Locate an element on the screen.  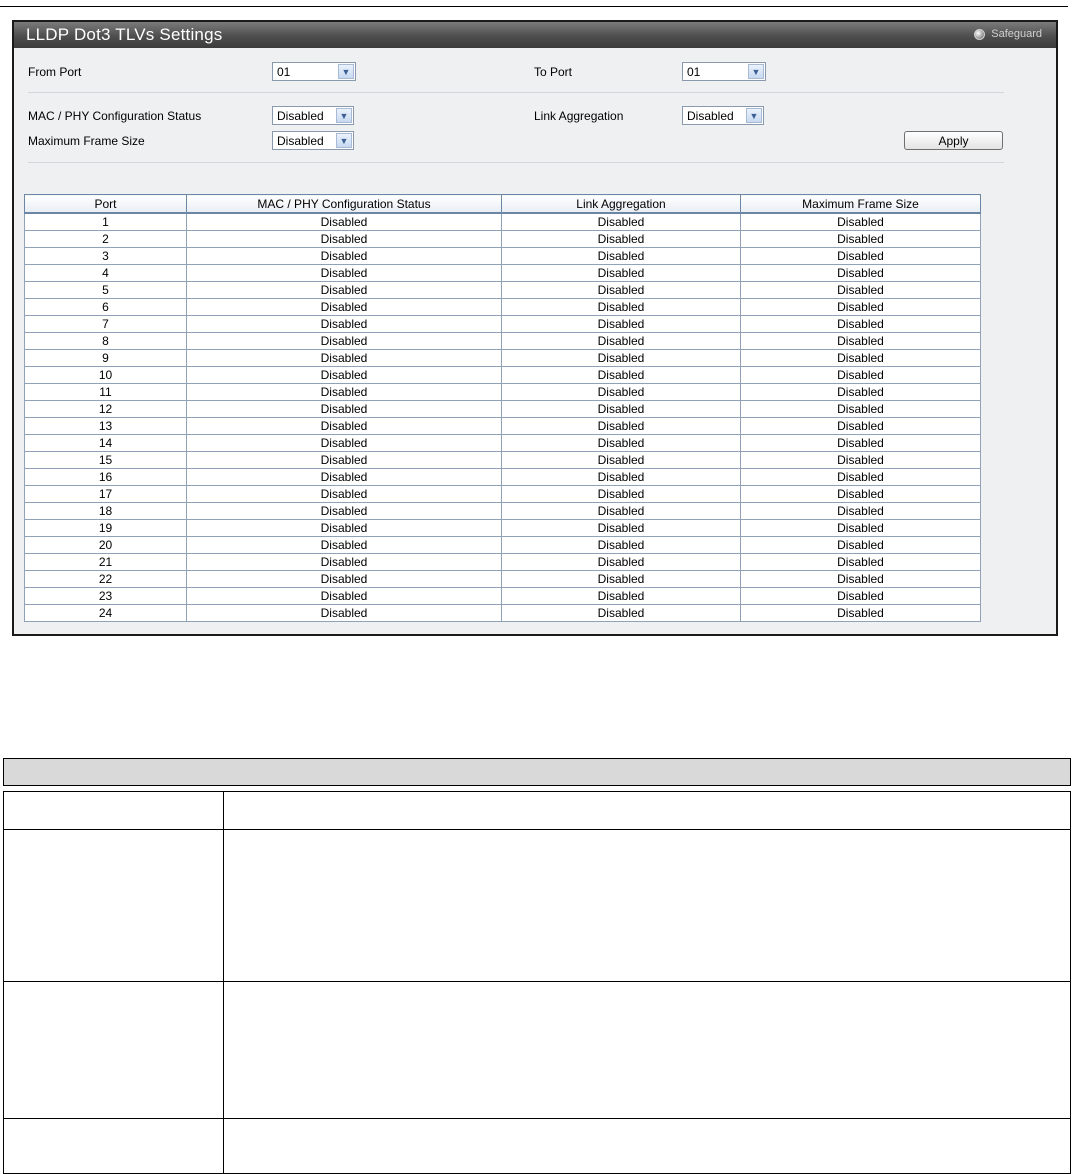
table-row: 20 Disabled Disabled Disabled is located at coordinates (502, 545).